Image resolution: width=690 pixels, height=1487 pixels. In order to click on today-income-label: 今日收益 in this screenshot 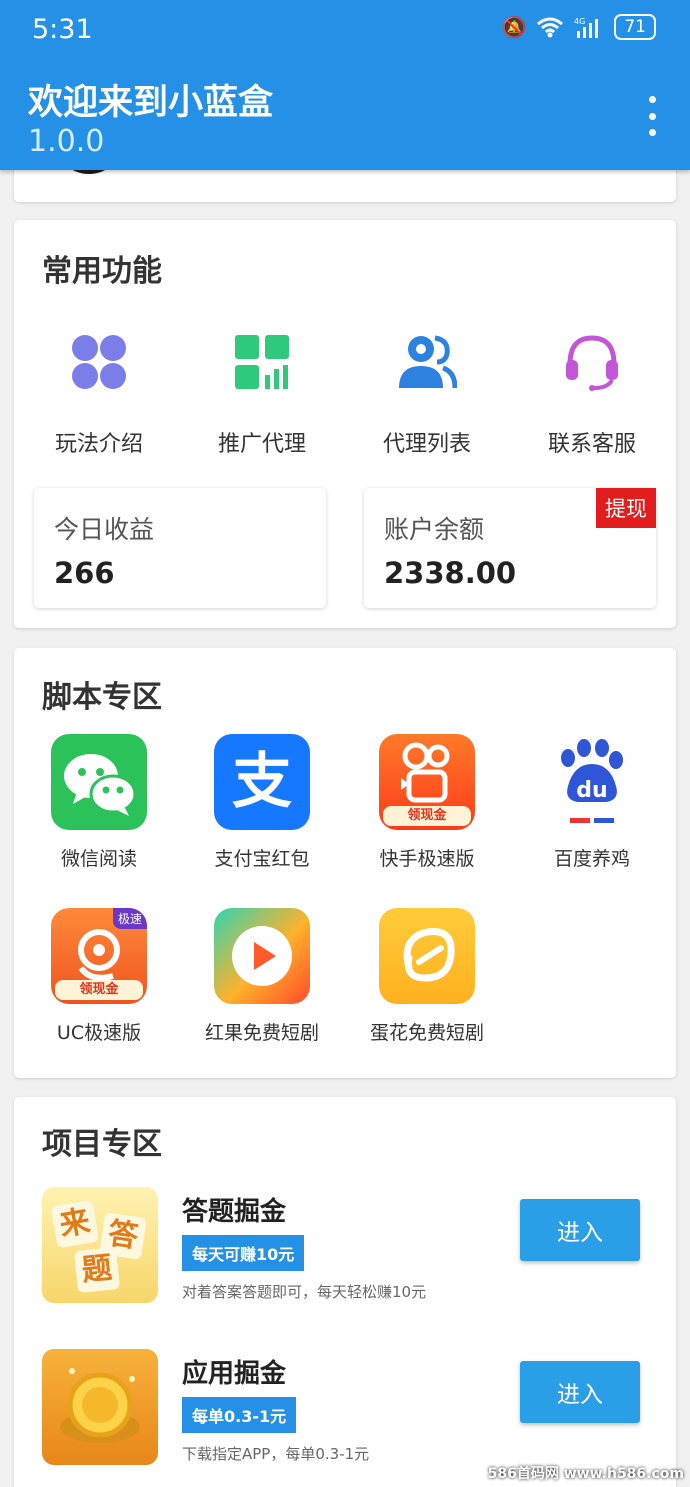, I will do `click(104, 529)`.